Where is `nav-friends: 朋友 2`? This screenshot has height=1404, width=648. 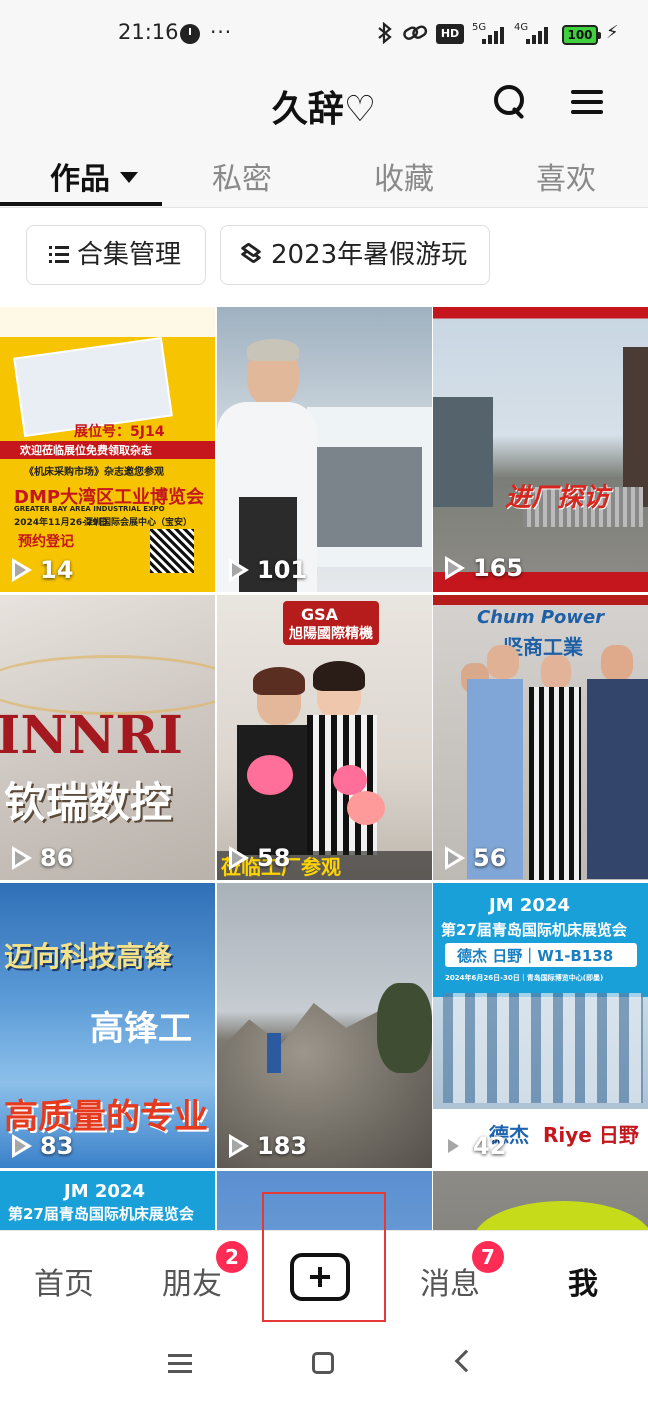 nav-friends: 朋友 2 is located at coordinates (205, 1272).